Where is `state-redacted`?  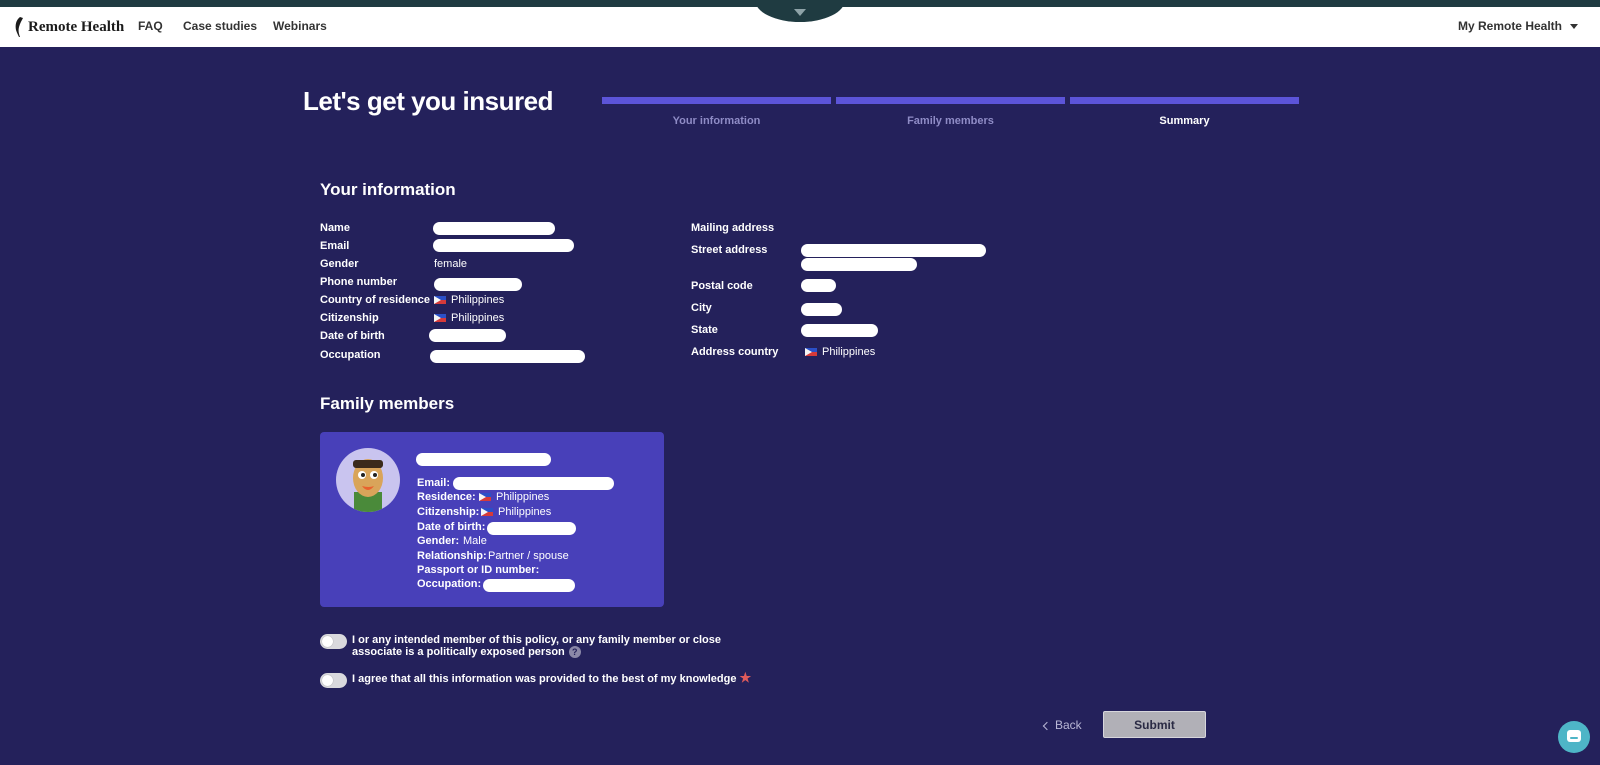
state-redacted is located at coordinates (839, 330).